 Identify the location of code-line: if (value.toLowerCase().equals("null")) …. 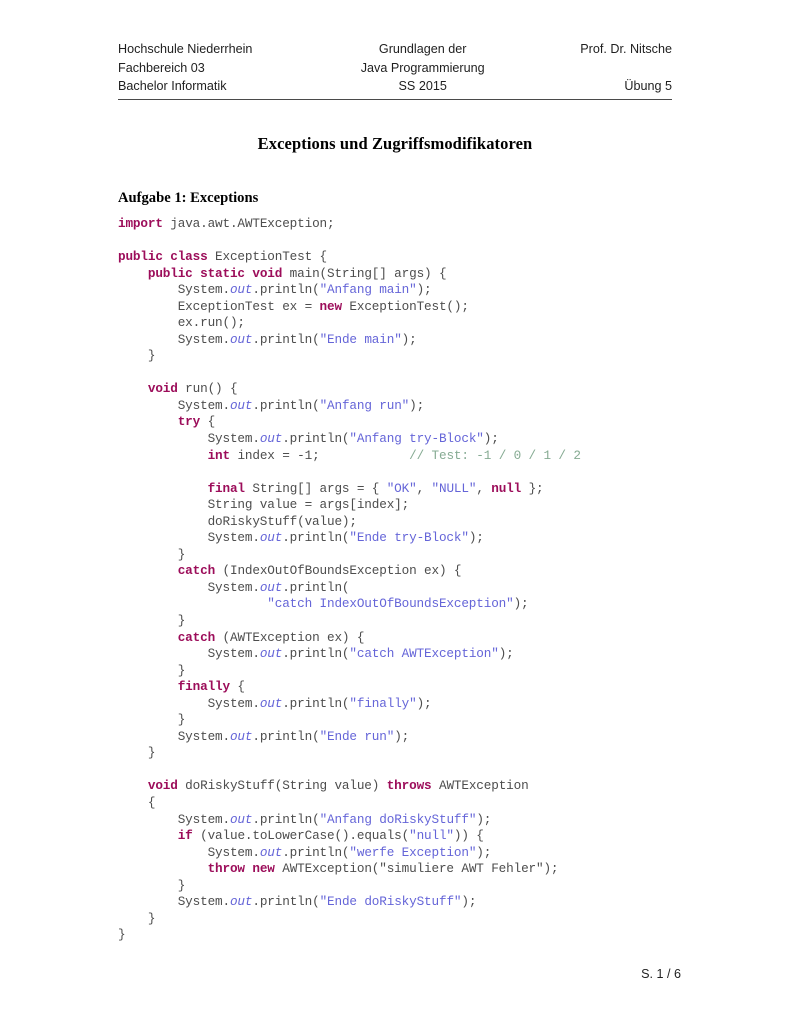
(399, 836).